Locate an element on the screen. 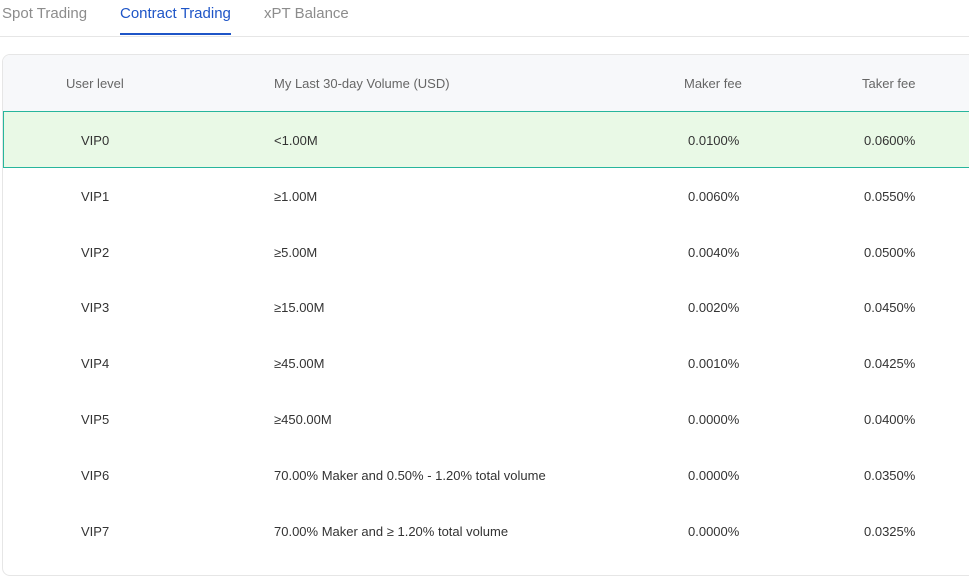 The image size is (969, 576). cell-level: VIP2 is located at coordinates (95, 252).